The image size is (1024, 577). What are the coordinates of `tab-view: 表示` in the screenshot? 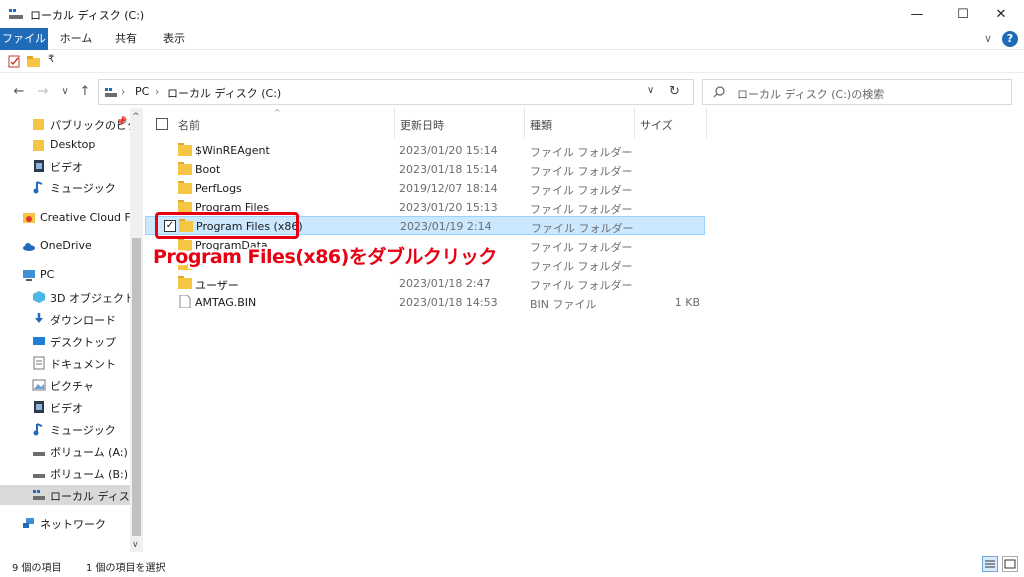 It's located at (174, 39).